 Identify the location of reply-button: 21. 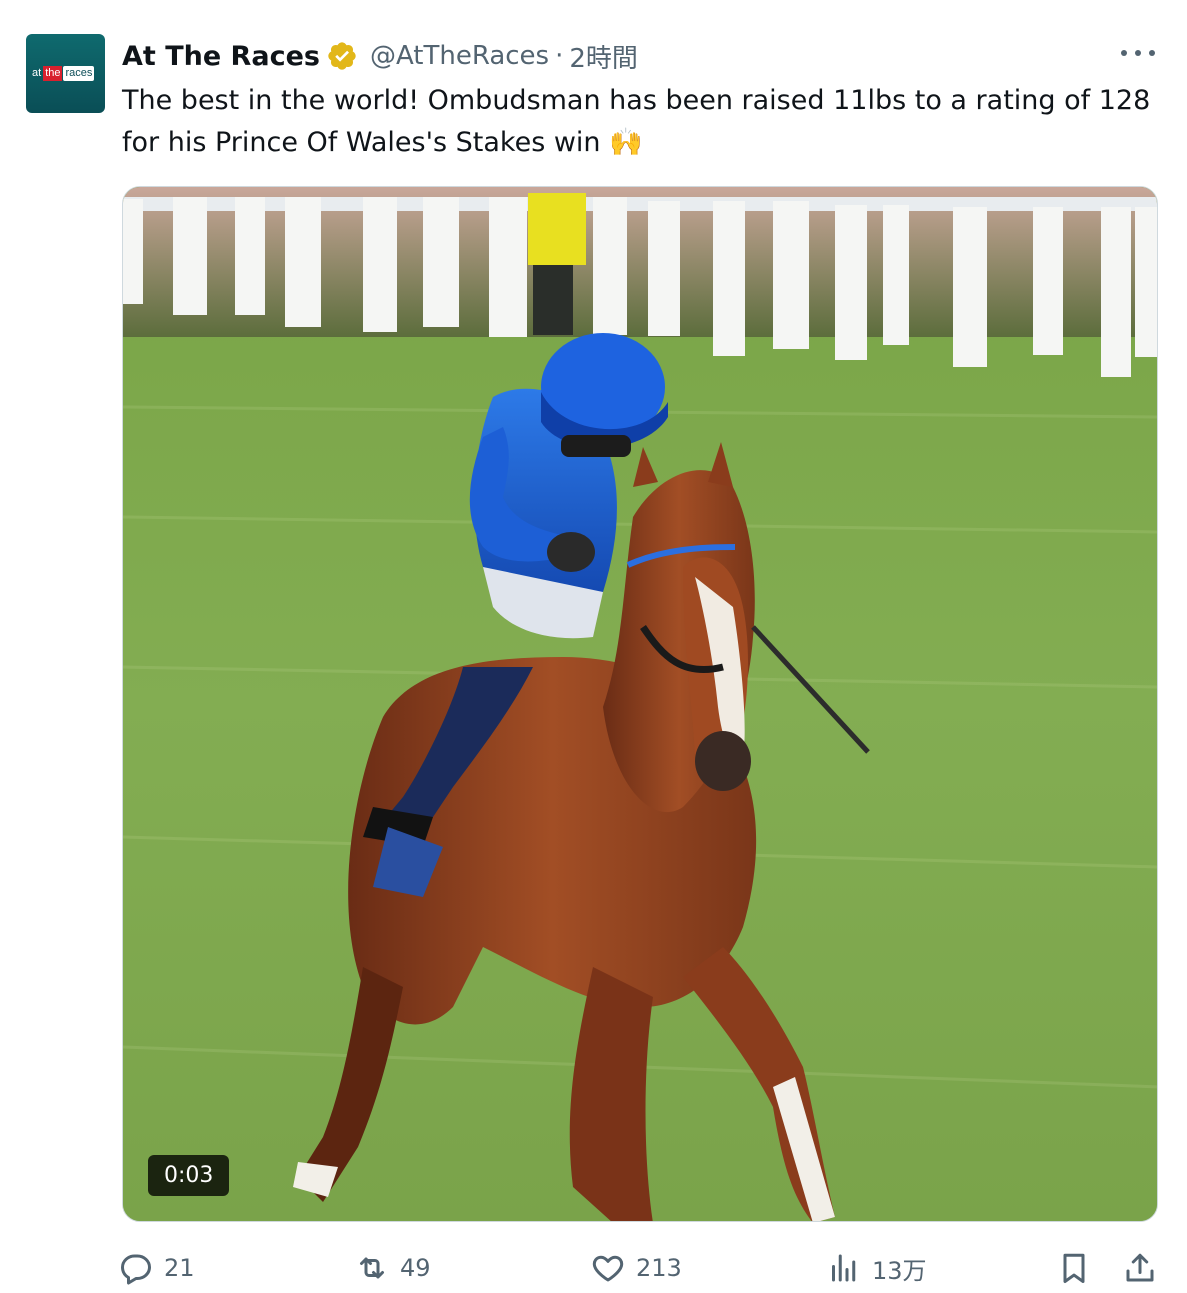
(156, 1268).